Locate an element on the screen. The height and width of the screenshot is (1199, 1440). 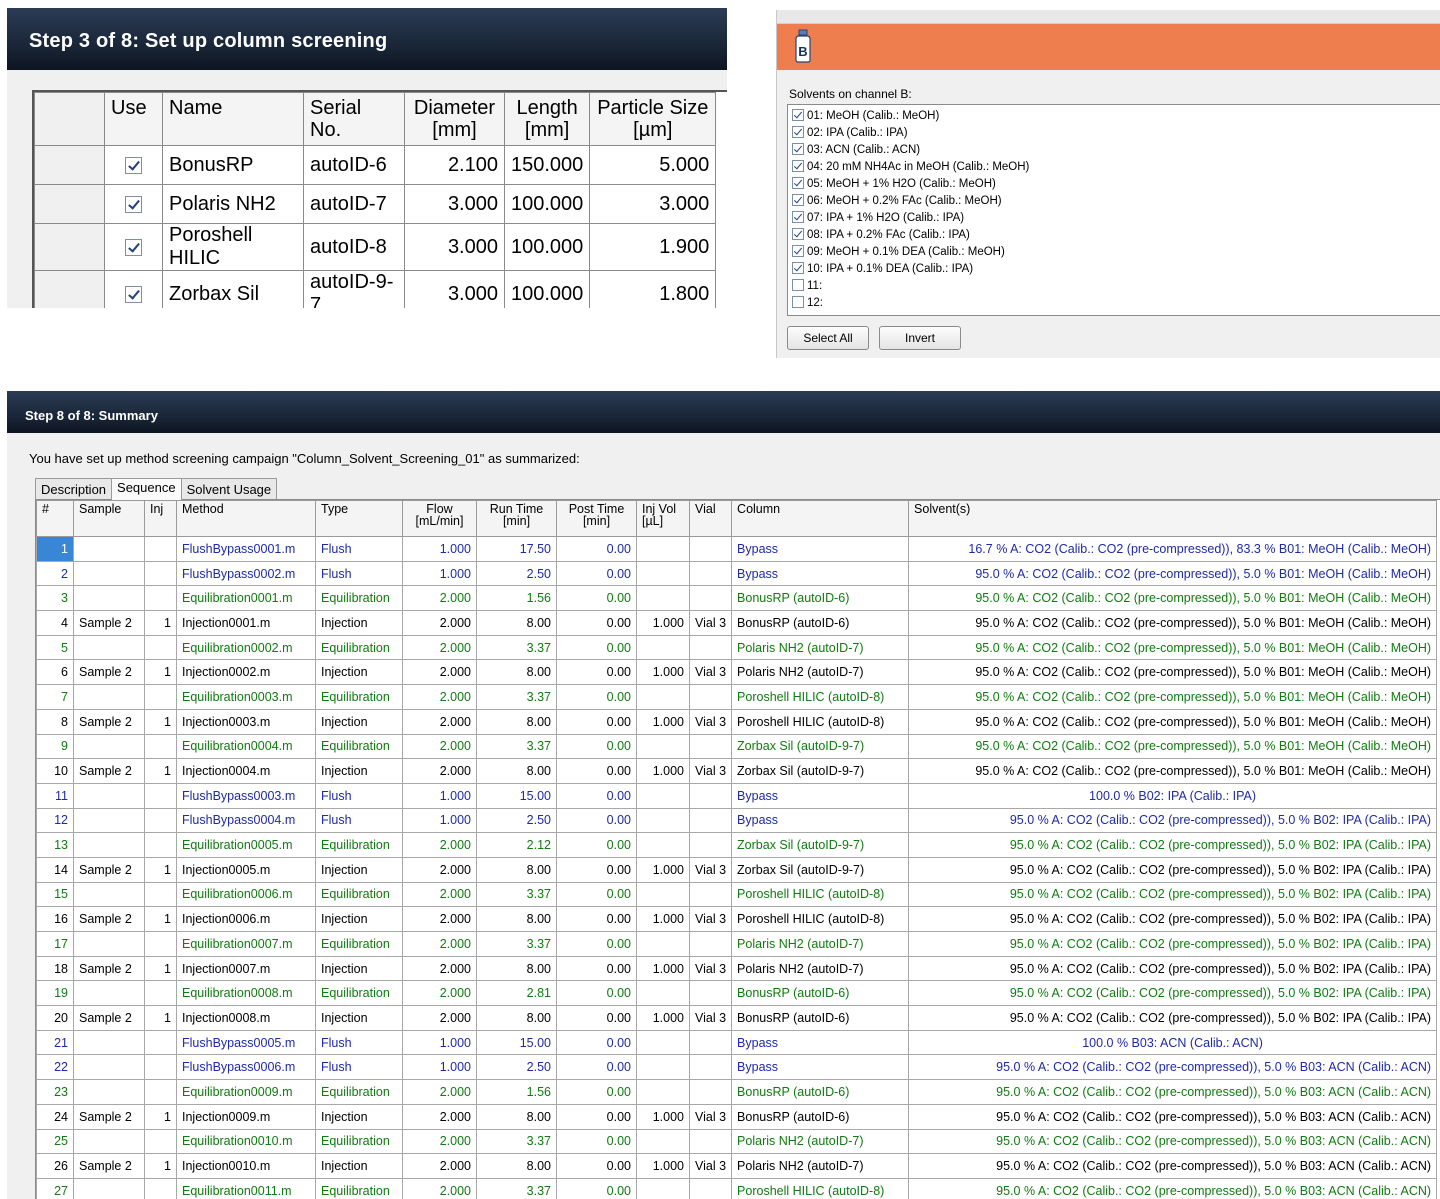
run-time-cell: 3.37 is located at coordinates (516, 1188).